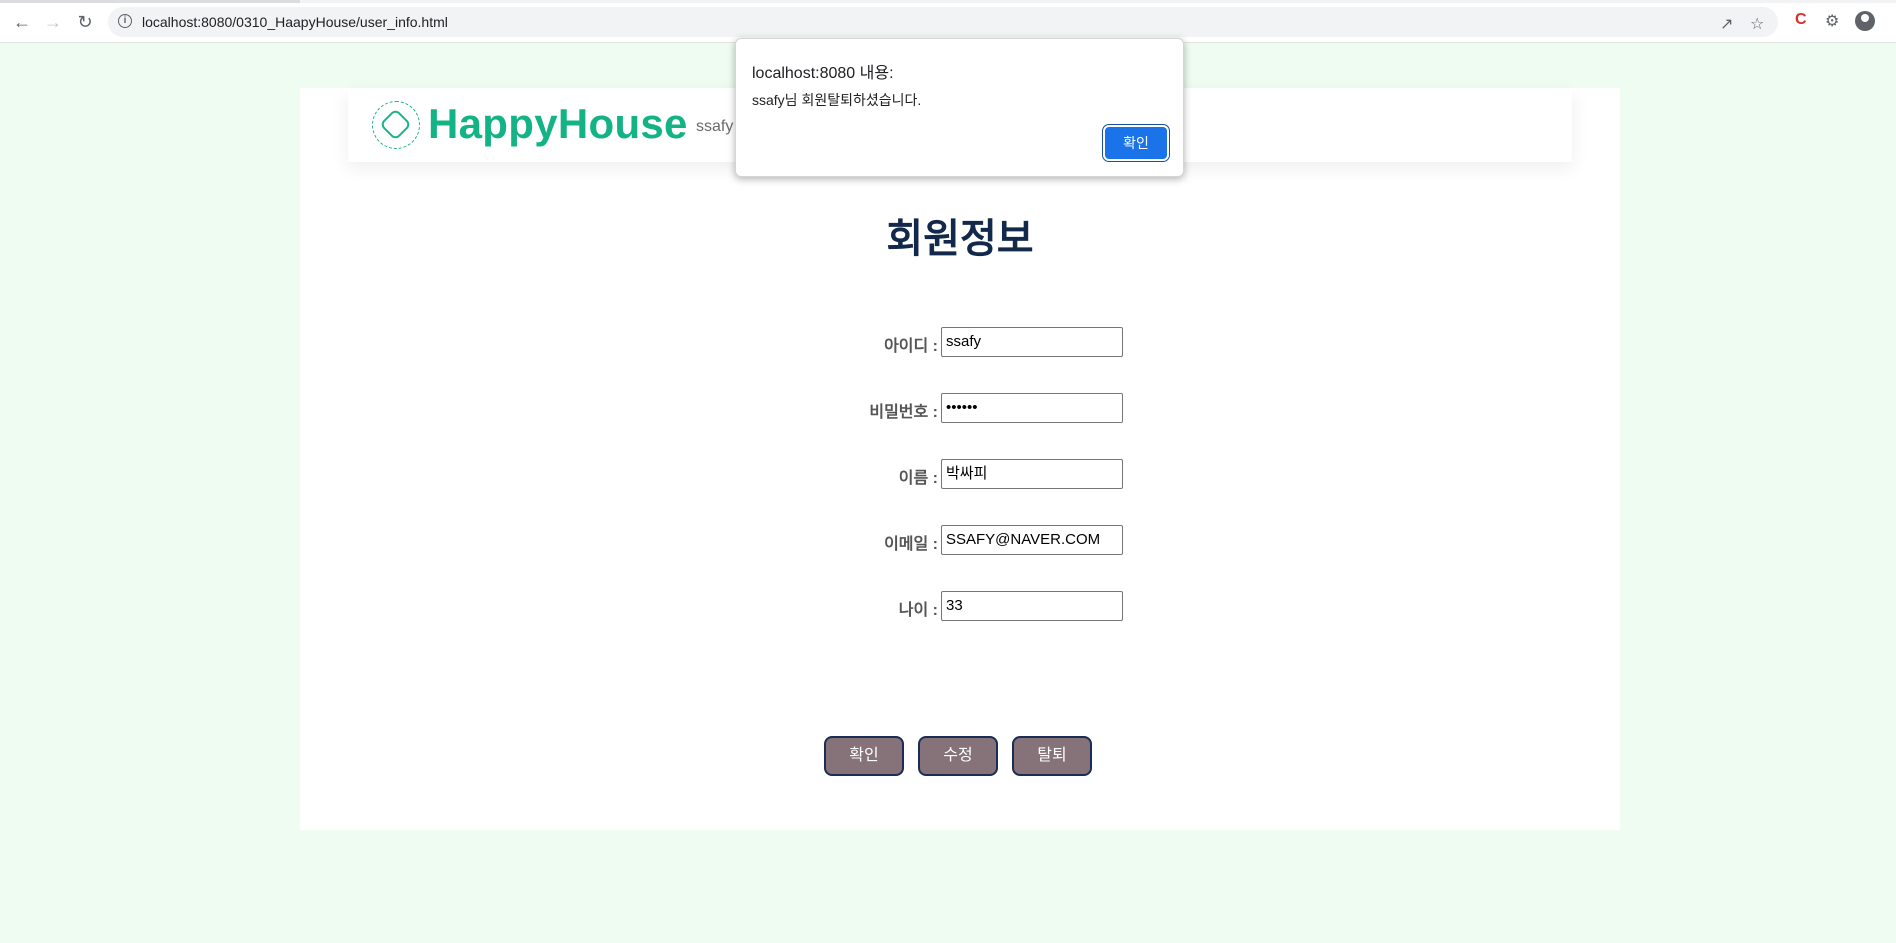 This screenshot has width=1896, height=943. What do you see at coordinates (1726, 24) in the screenshot?
I see `share-icon: ↗` at bounding box center [1726, 24].